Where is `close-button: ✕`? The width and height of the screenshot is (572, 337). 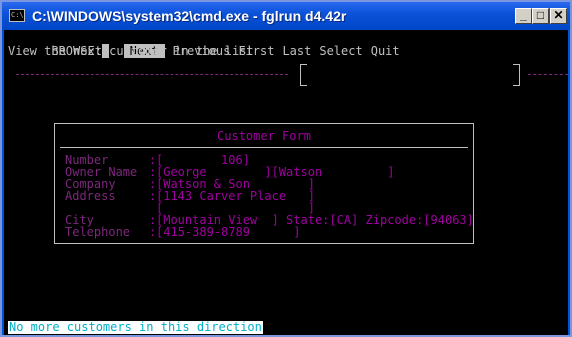 close-button: ✕ is located at coordinates (558, 16).